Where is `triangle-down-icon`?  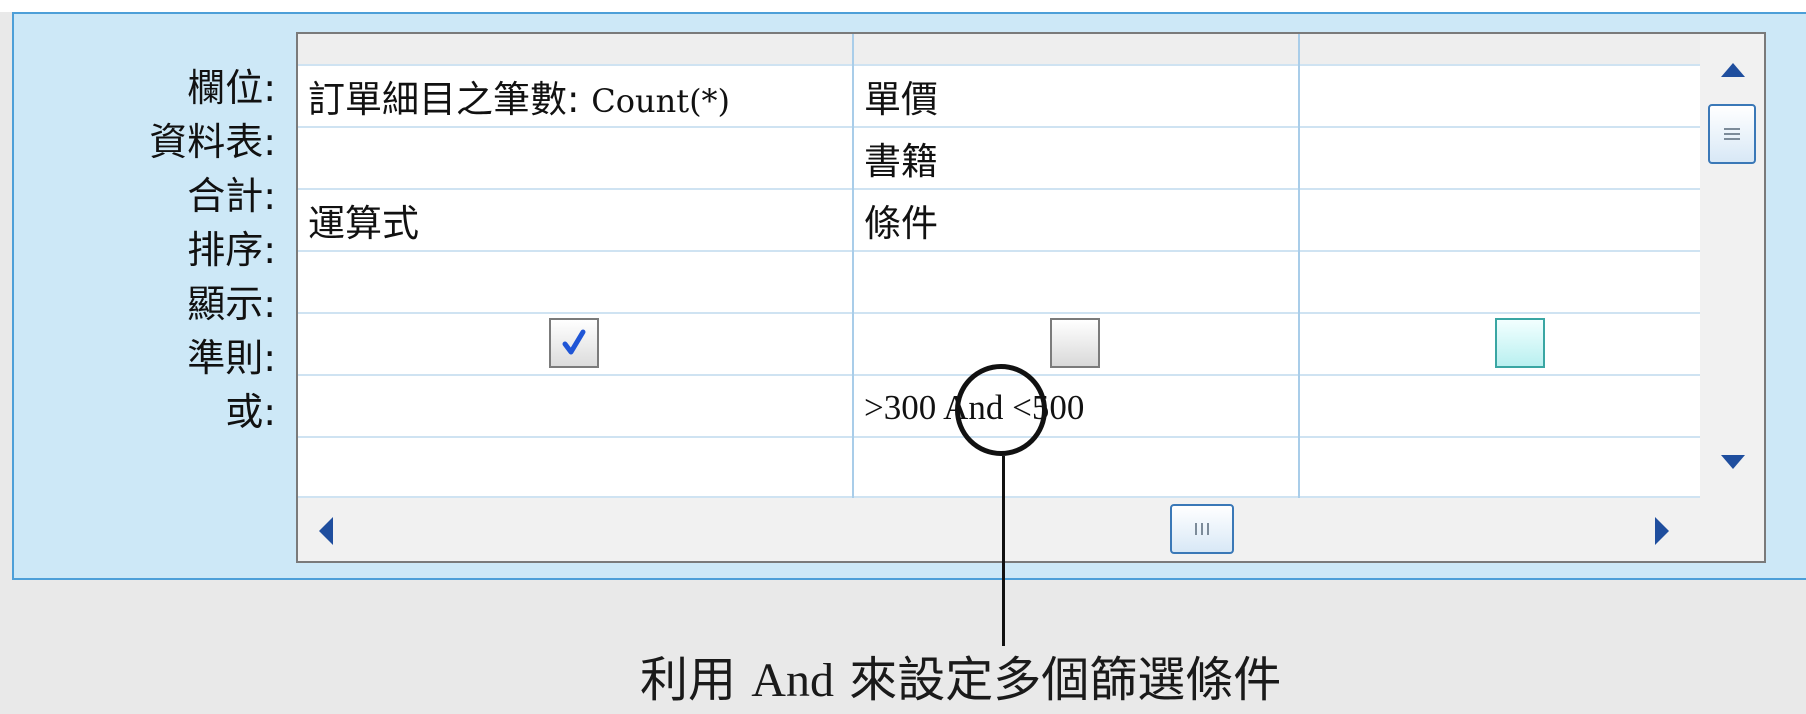
triangle-down-icon is located at coordinates (1733, 462).